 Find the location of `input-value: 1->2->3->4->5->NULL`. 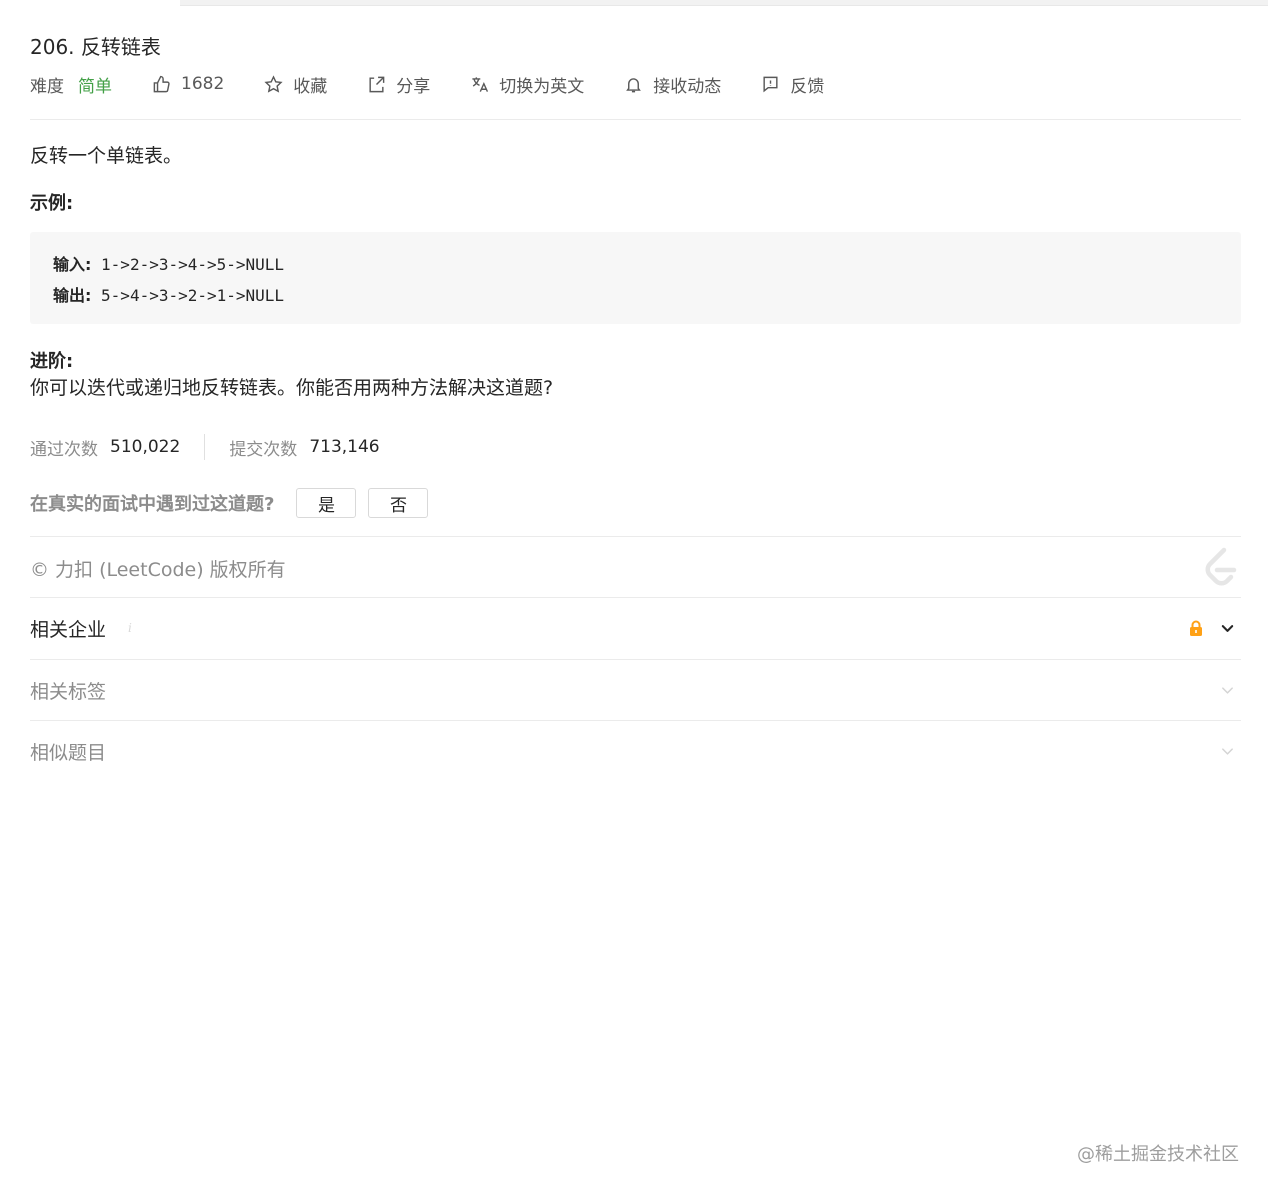

input-value: 1->2->3->4->5->NULL is located at coordinates (188, 264).